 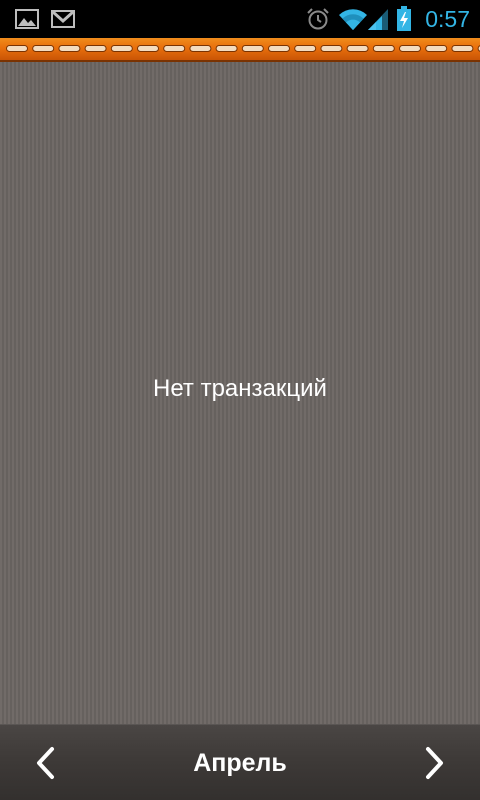 I want to click on chevron-right-icon, so click(x=434, y=763).